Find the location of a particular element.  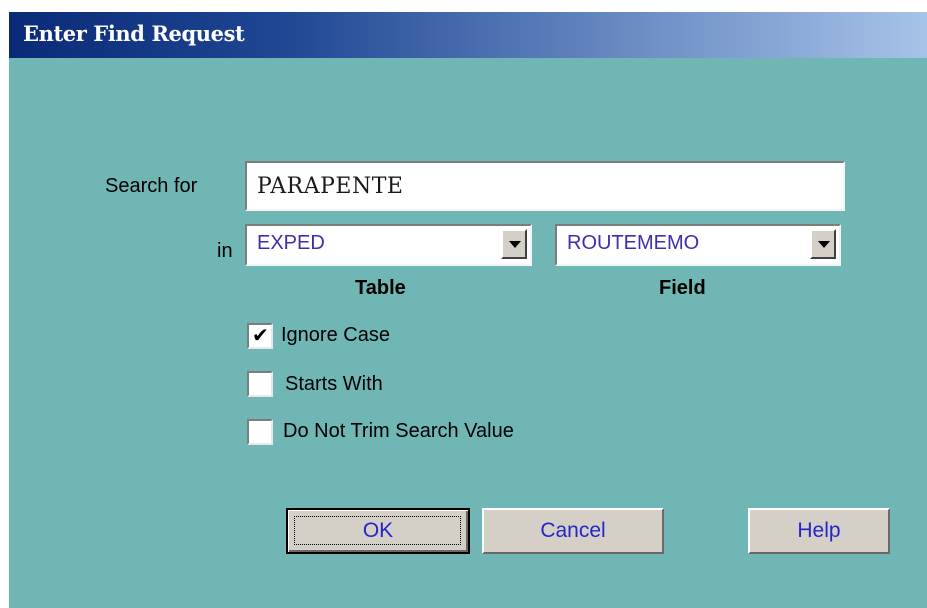

field-select-value: ROUTEMEMO is located at coordinates (633, 243).